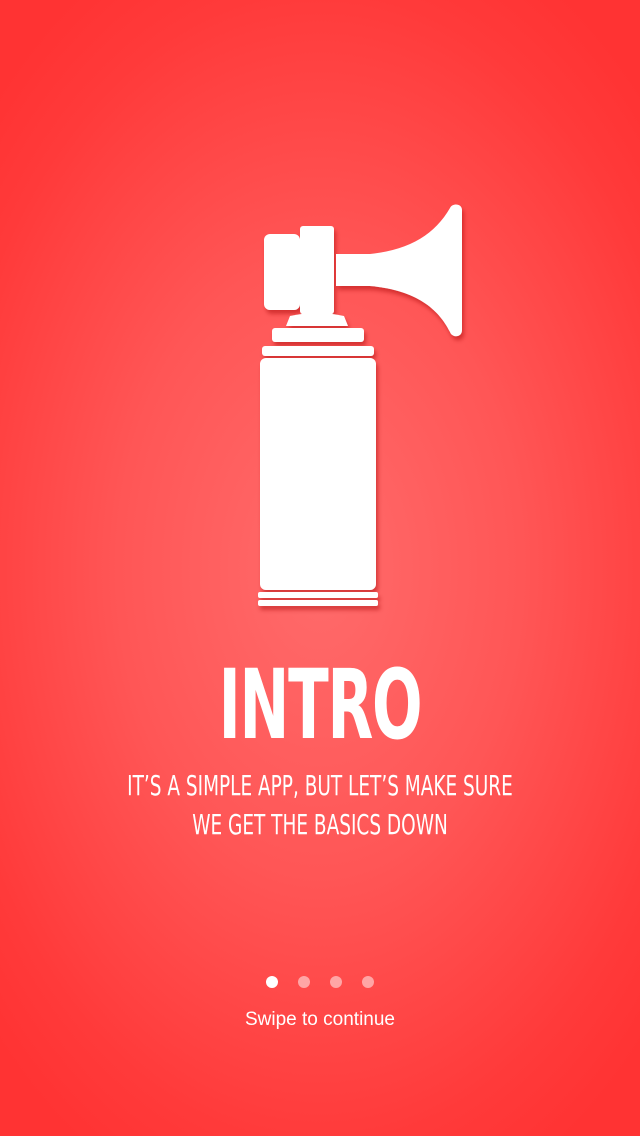  Describe the element at coordinates (320, 705) in the screenshot. I see `page-title: INTRO` at that location.